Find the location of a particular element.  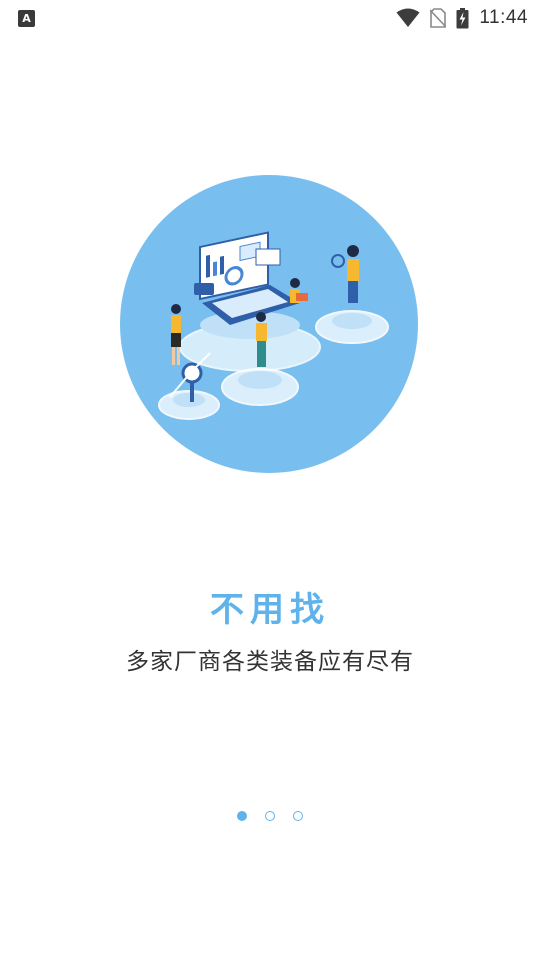

onboarding-subtitle: 多家厂商各类装备应有尽有 is located at coordinates (270, 662).